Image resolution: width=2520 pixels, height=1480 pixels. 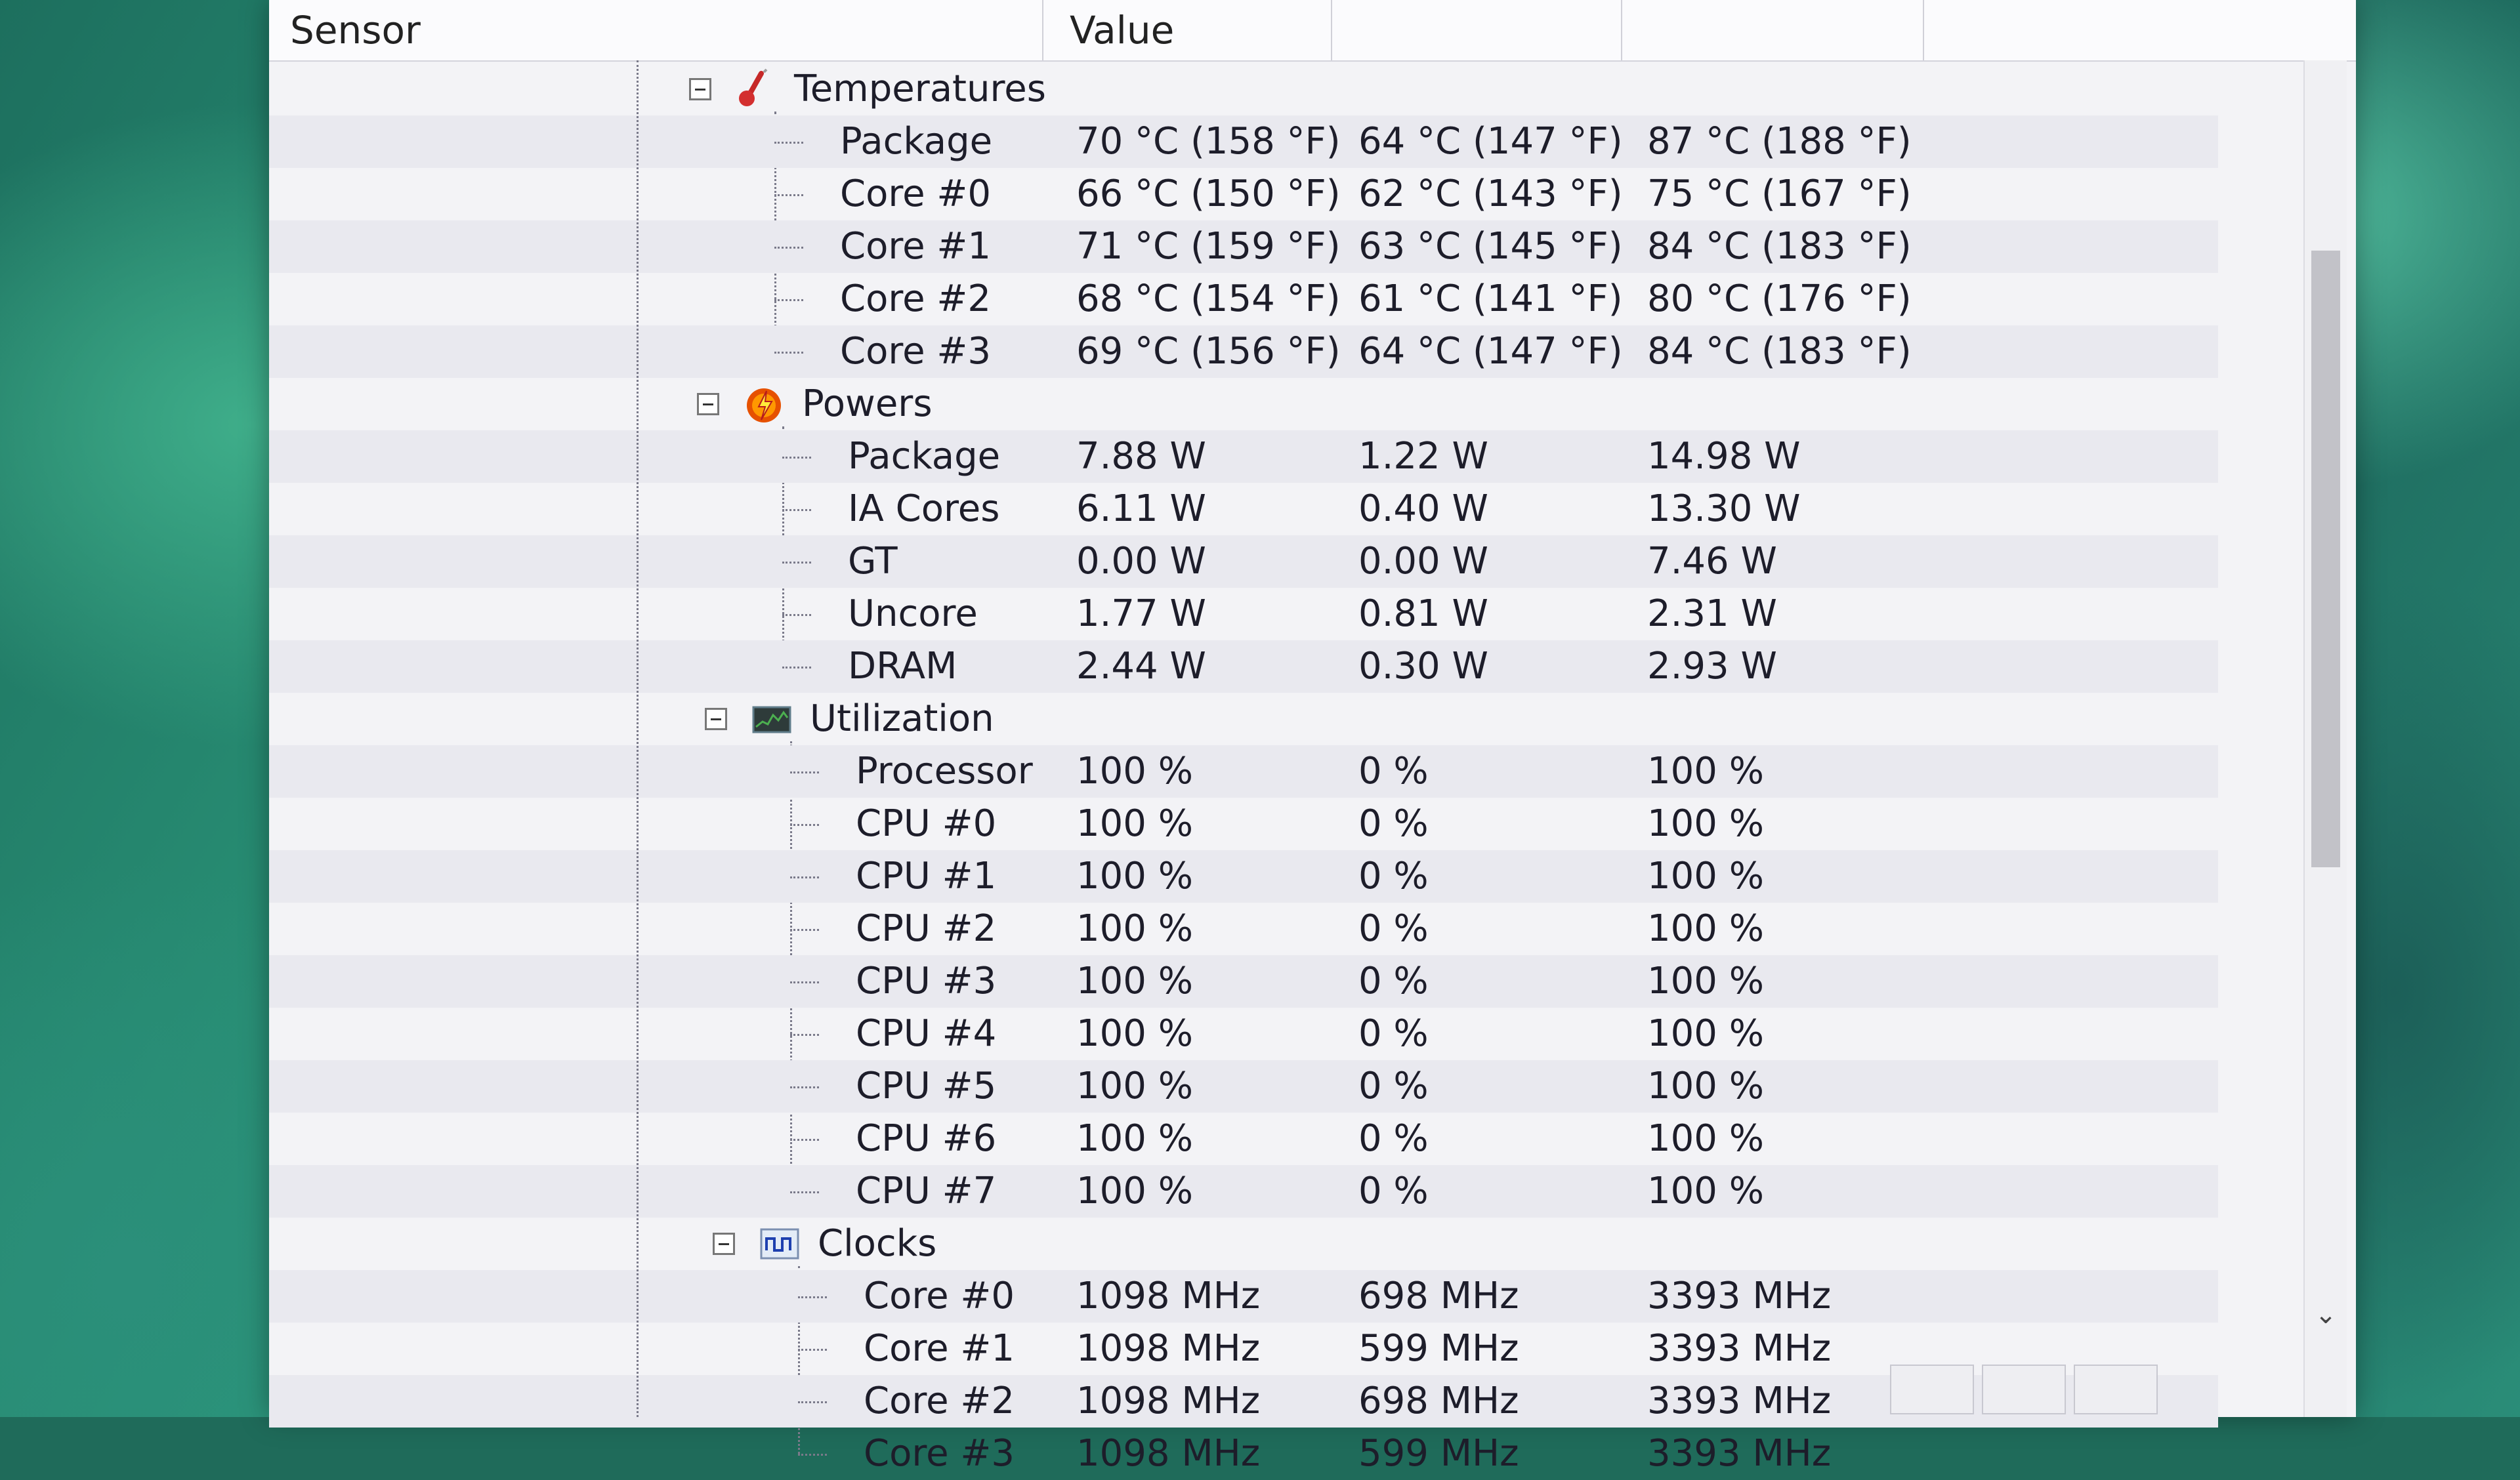 I want to click on sensor-label: Uncore, so click(x=913, y=614).